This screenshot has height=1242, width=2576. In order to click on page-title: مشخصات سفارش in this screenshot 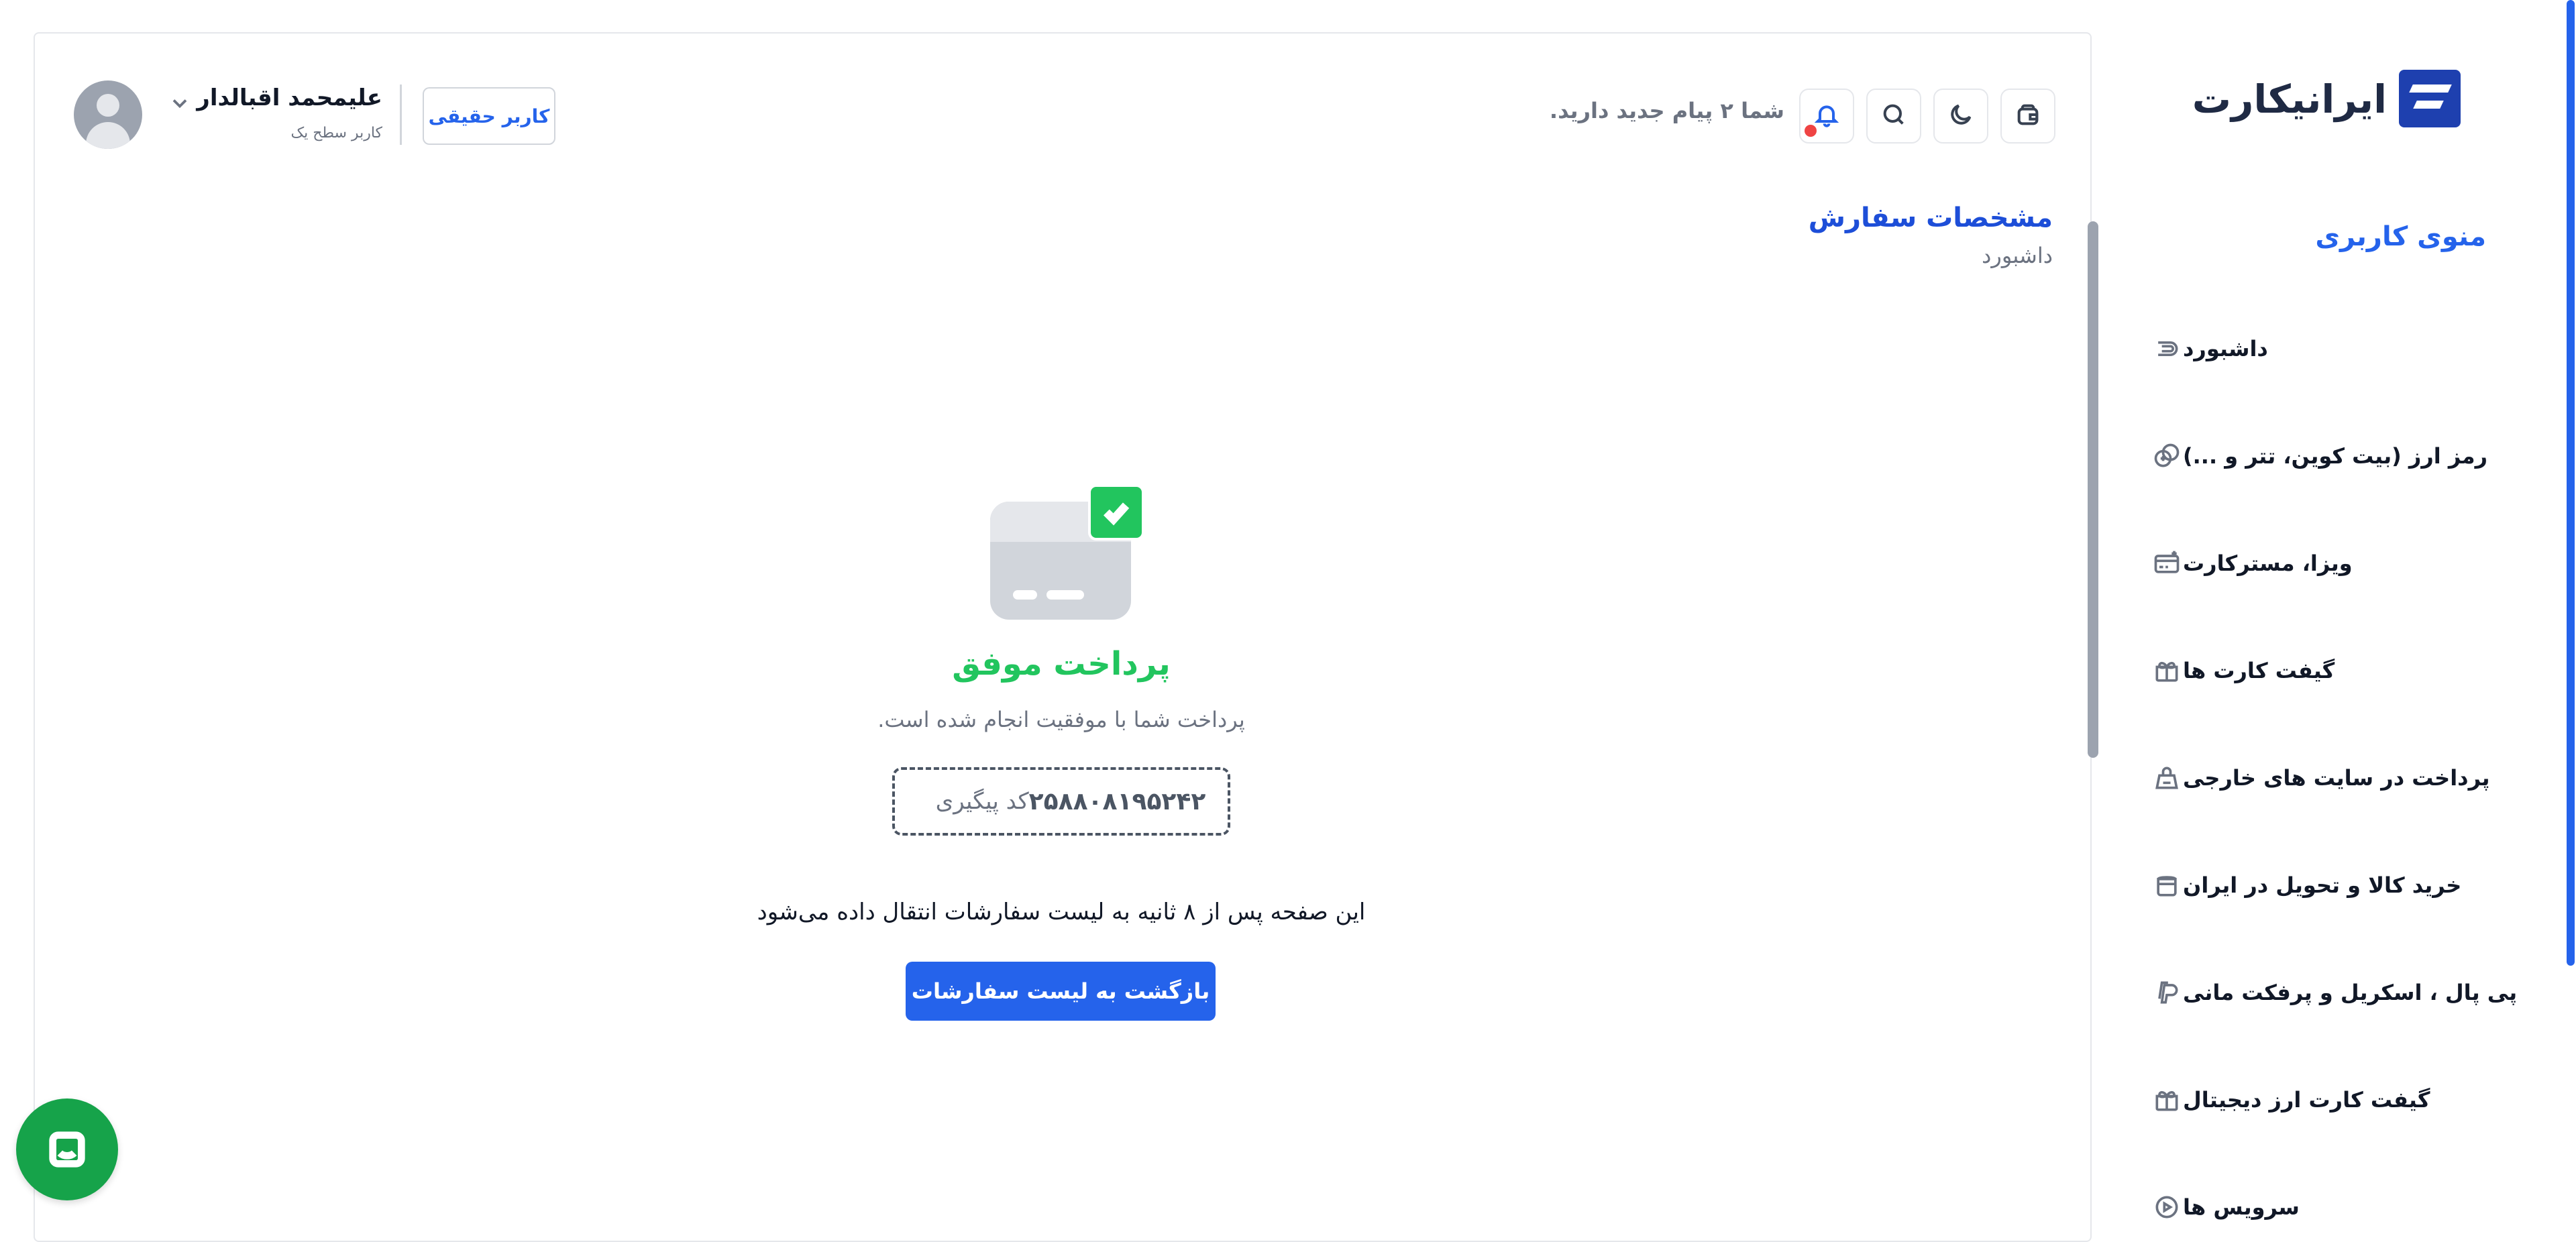, I will do `click(1930, 218)`.